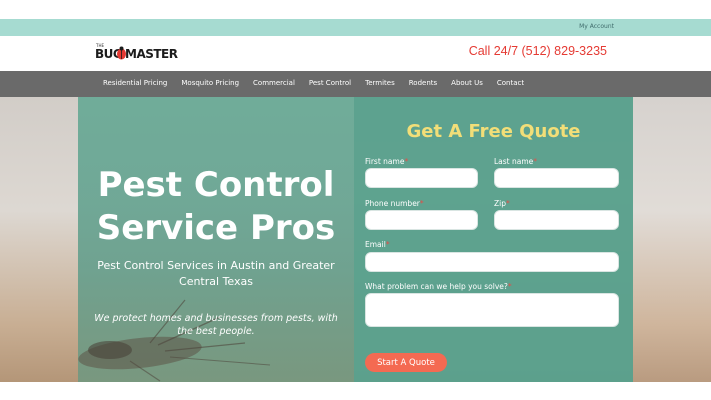 This screenshot has height=400, width=711. Describe the element at coordinates (174, 340) in the screenshot. I see `cockroach-image` at that location.